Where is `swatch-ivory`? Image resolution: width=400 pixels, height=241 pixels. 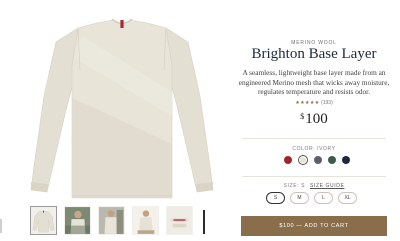 swatch-ivory is located at coordinates (303, 160).